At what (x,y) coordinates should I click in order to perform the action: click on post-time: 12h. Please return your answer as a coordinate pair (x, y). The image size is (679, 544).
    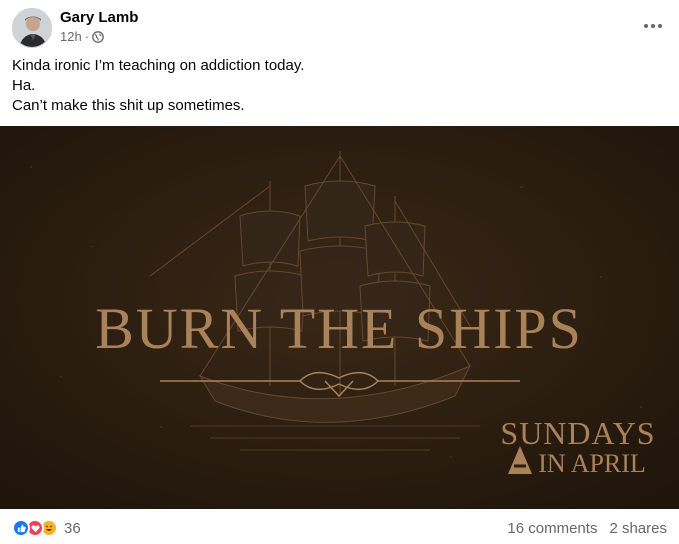
    Looking at the image, I should click on (71, 37).